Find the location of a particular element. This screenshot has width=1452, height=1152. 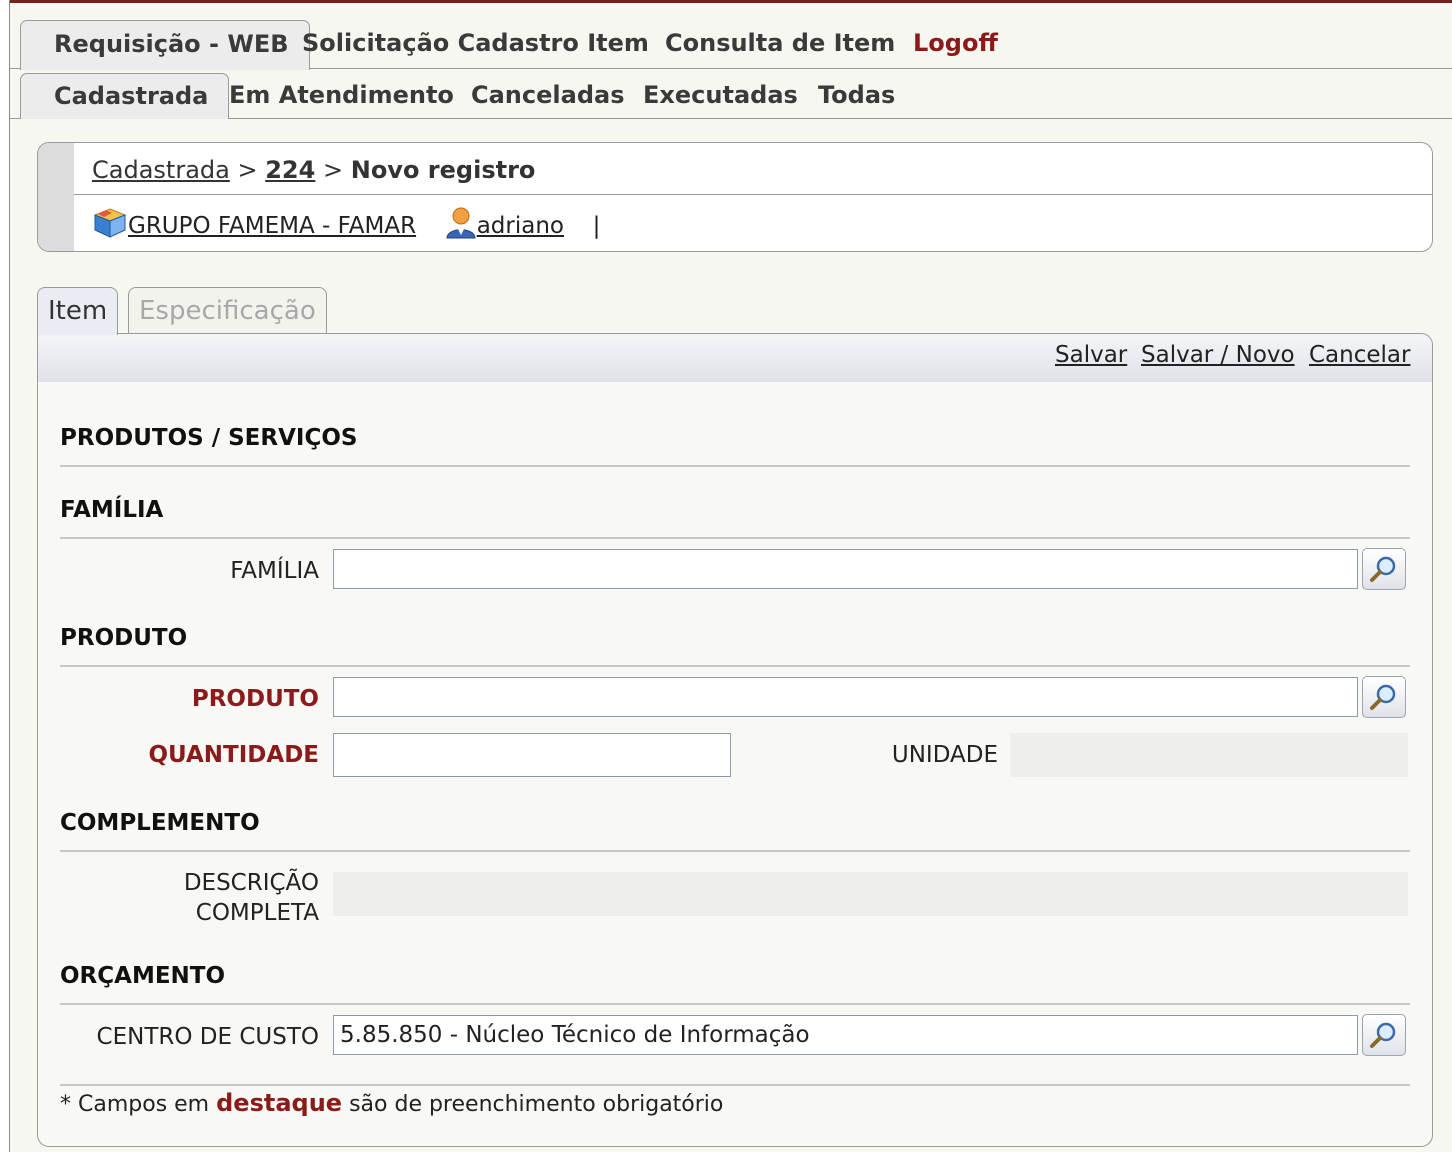

window-top-border is located at coordinates (726, 1).